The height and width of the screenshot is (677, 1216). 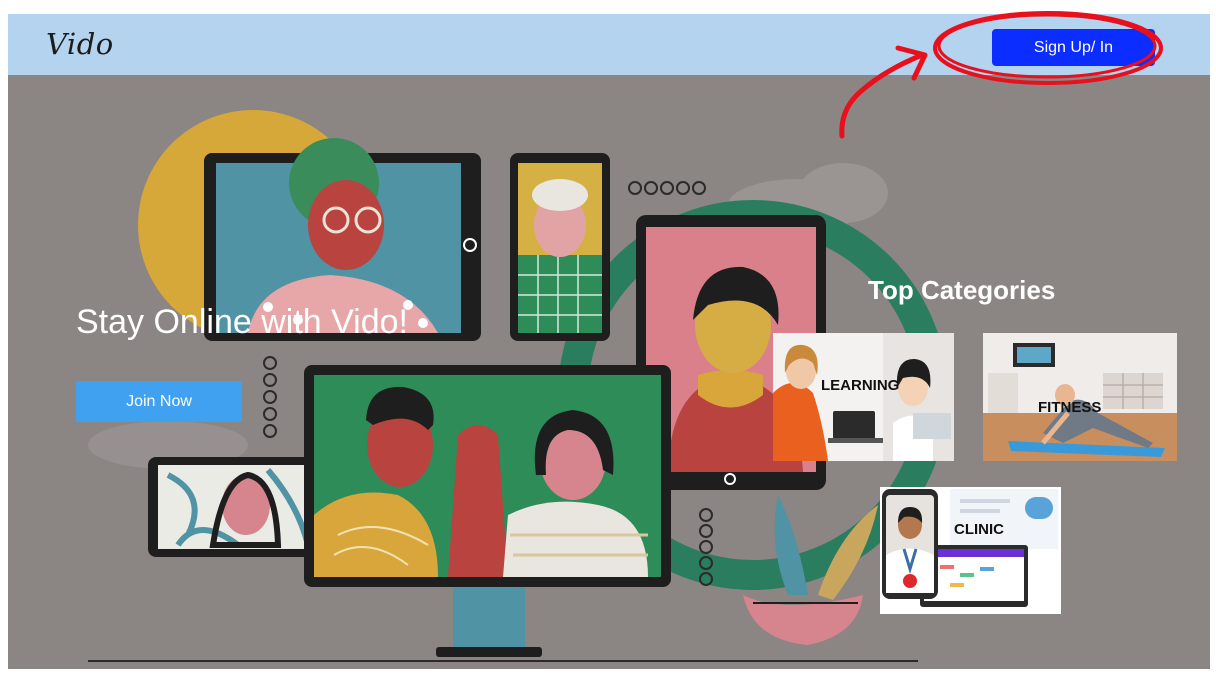 I want to click on category-card-learning: LEARNING, so click(x=863, y=397).